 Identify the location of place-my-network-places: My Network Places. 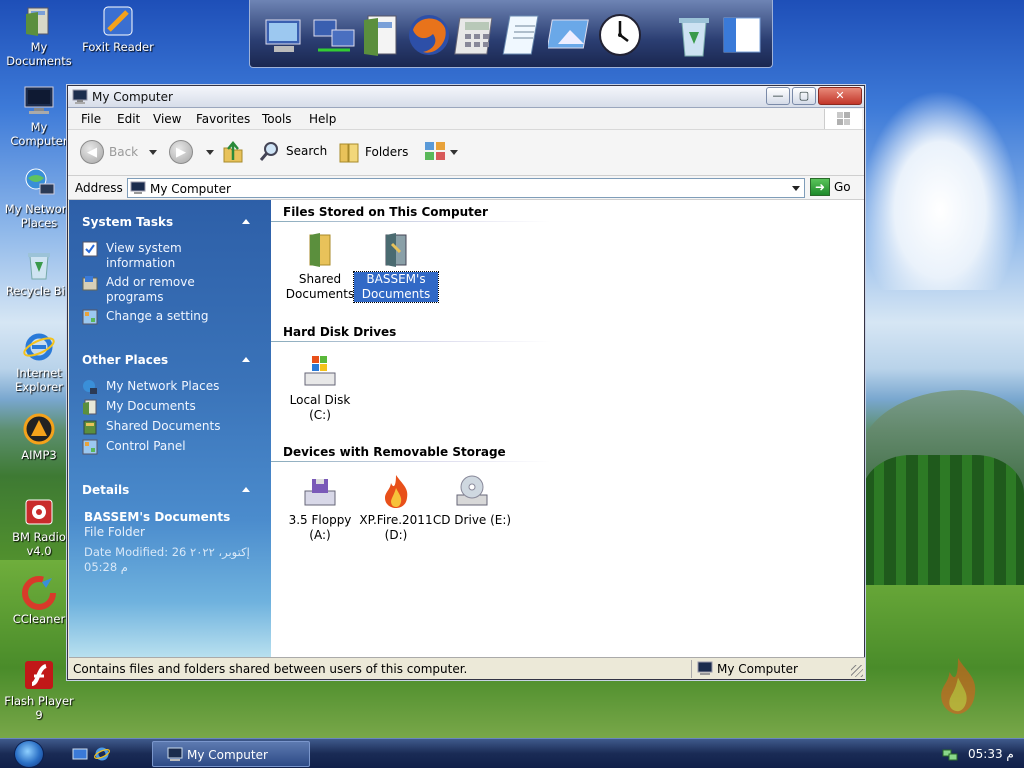
(150, 387).